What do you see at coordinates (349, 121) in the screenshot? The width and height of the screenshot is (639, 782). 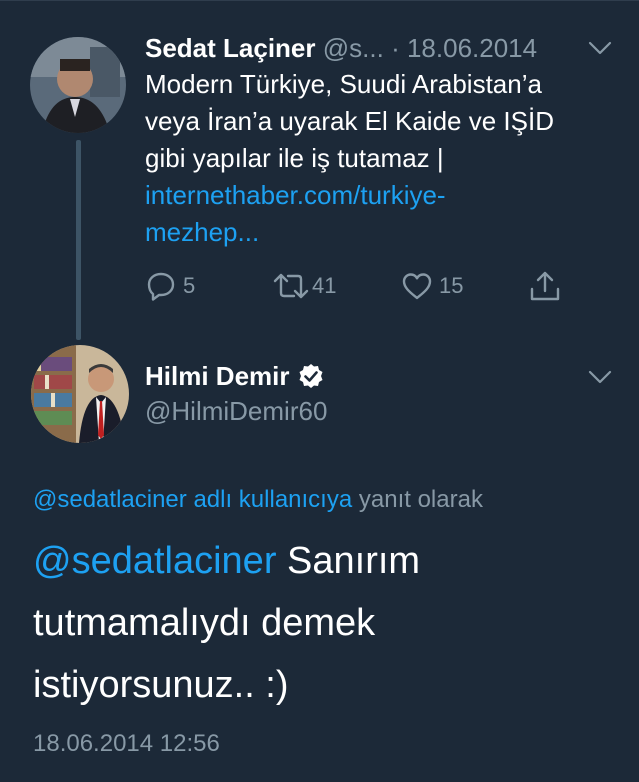 I see `parent-text-line: veya İran’a uyarak El Kaide ve IŞİD` at bounding box center [349, 121].